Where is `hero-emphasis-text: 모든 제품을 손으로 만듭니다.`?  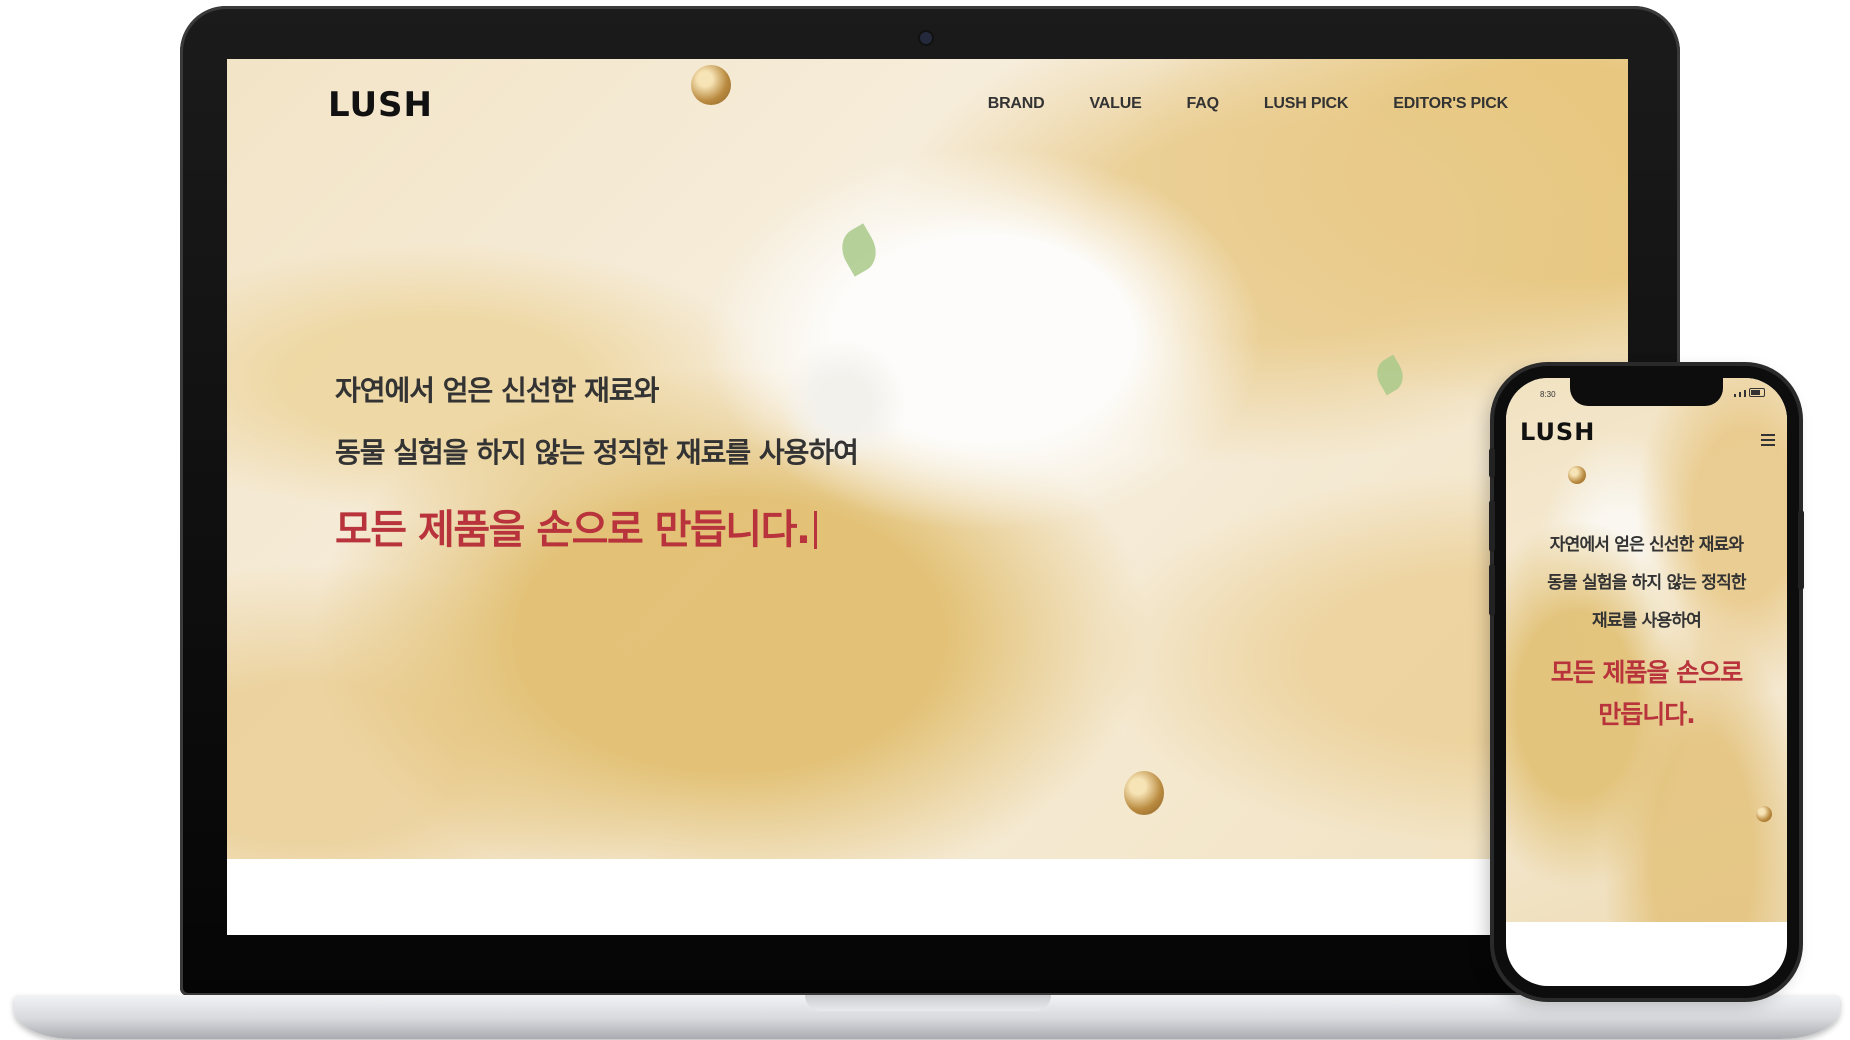 hero-emphasis-text: 모든 제품을 손으로 만듭니다. is located at coordinates (573, 530).